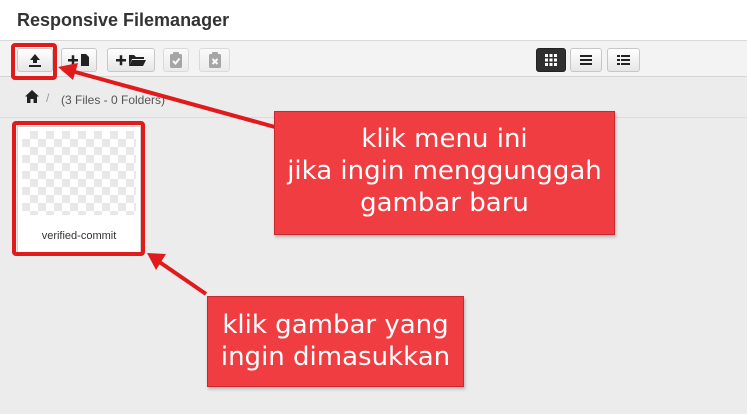 This screenshot has width=747, height=414. What do you see at coordinates (335, 325) in the screenshot?
I see `image-callout-line-1: klik gambar yang` at bounding box center [335, 325].